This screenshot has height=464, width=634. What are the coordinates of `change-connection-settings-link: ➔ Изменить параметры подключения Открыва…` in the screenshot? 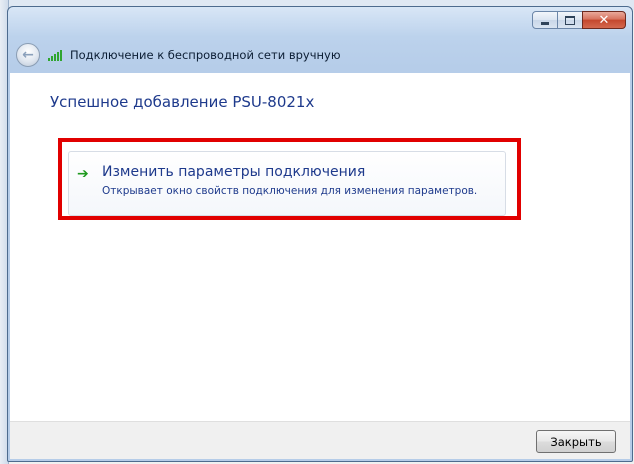 It's located at (287, 183).